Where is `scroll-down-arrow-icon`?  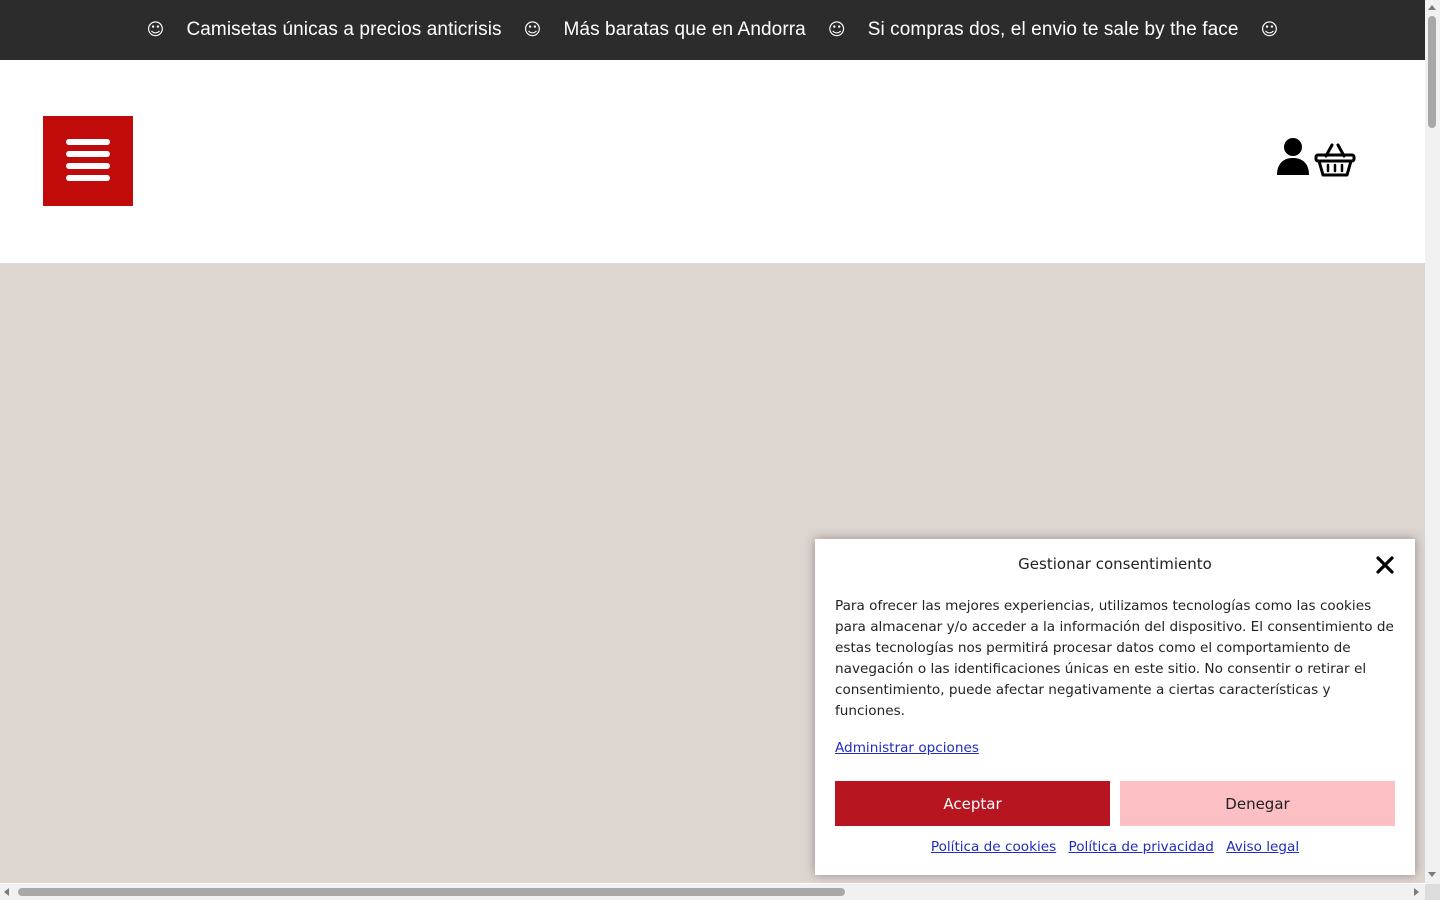 scroll-down-arrow-icon is located at coordinates (1432, 874).